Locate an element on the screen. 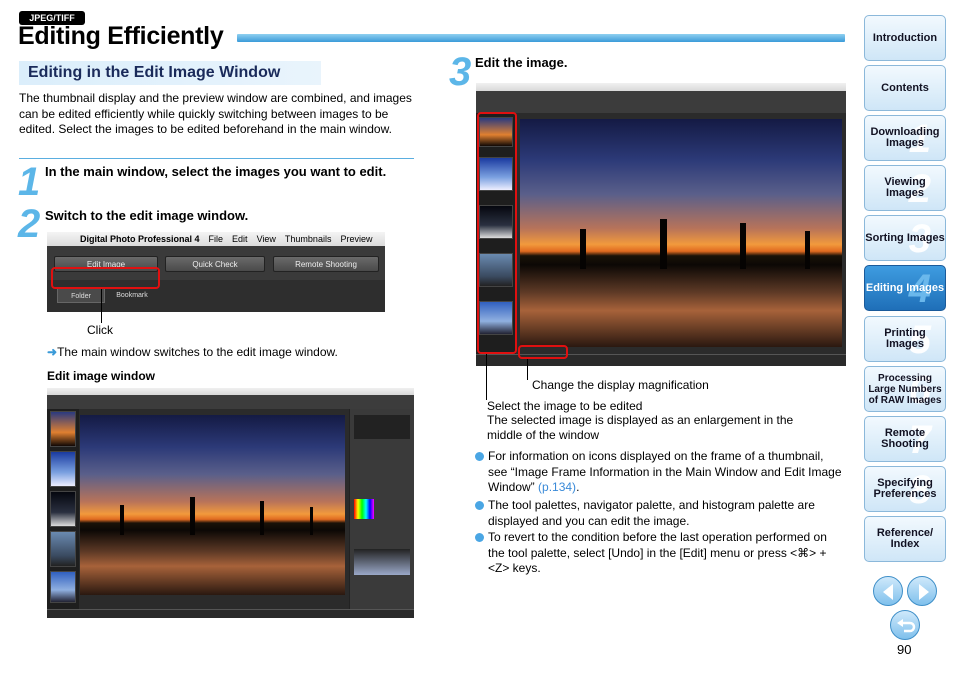  previous-page-button is located at coordinates (888, 591).